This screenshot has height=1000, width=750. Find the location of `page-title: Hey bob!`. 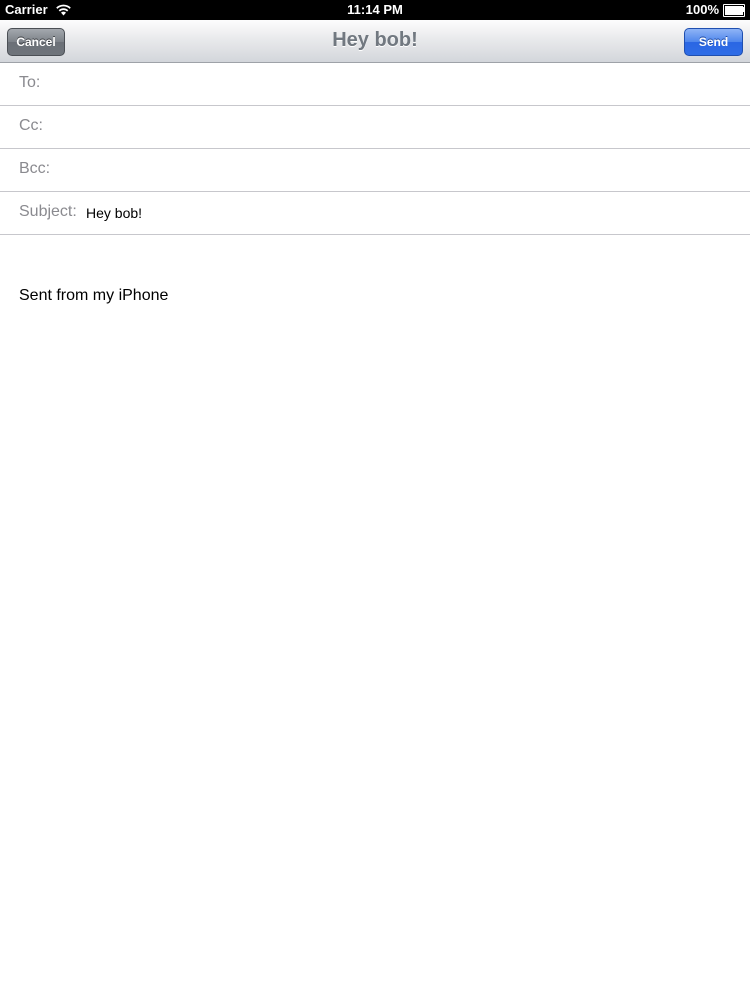

page-title: Hey bob! is located at coordinates (375, 40).